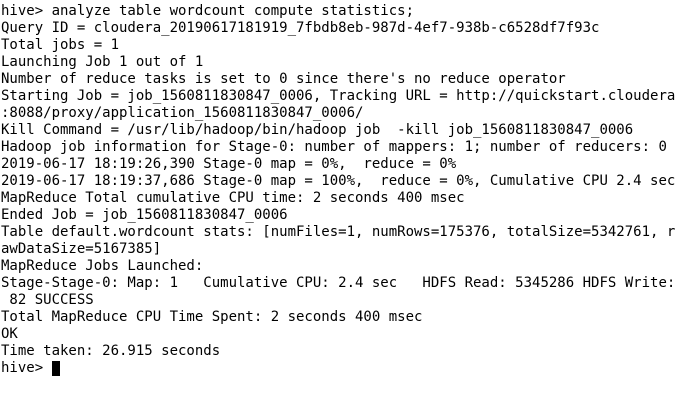 The width and height of the screenshot is (689, 404). Describe the element at coordinates (102, 266) in the screenshot. I see `terminal-line: MapReduce Jobs Launched:` at that location.